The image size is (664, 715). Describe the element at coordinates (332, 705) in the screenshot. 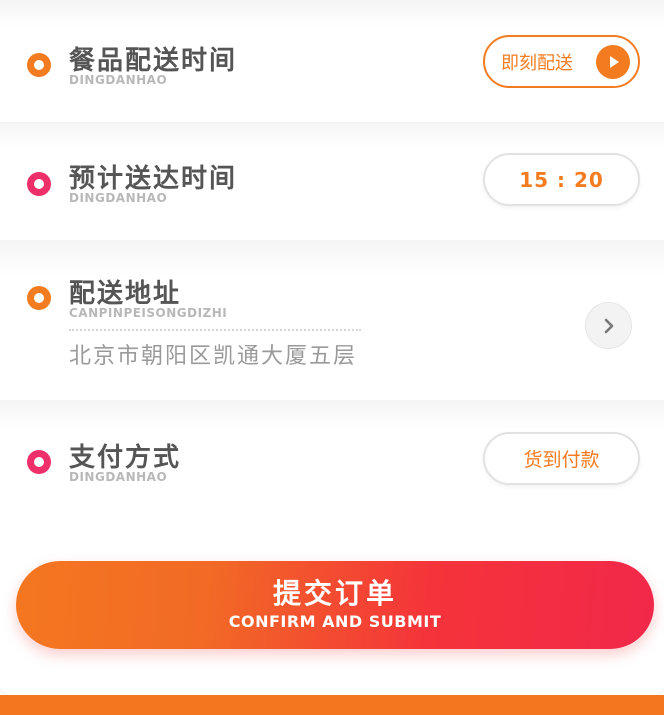

I see `bottom-accent-bar` at that location.